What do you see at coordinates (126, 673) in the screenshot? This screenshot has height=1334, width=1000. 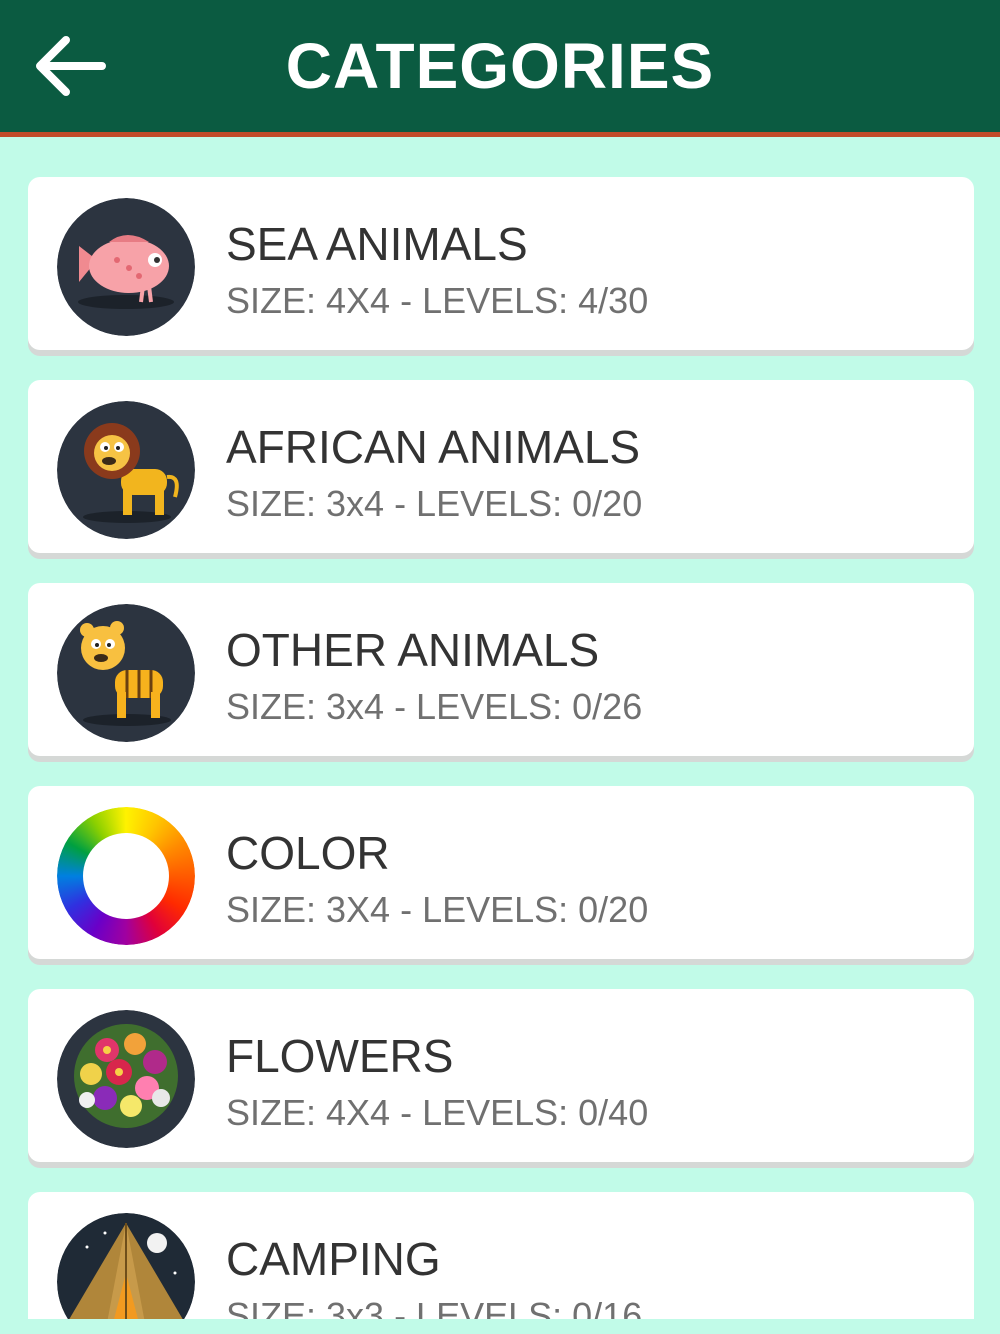 I see `tiger-icon` at bounding box center [126, 673].